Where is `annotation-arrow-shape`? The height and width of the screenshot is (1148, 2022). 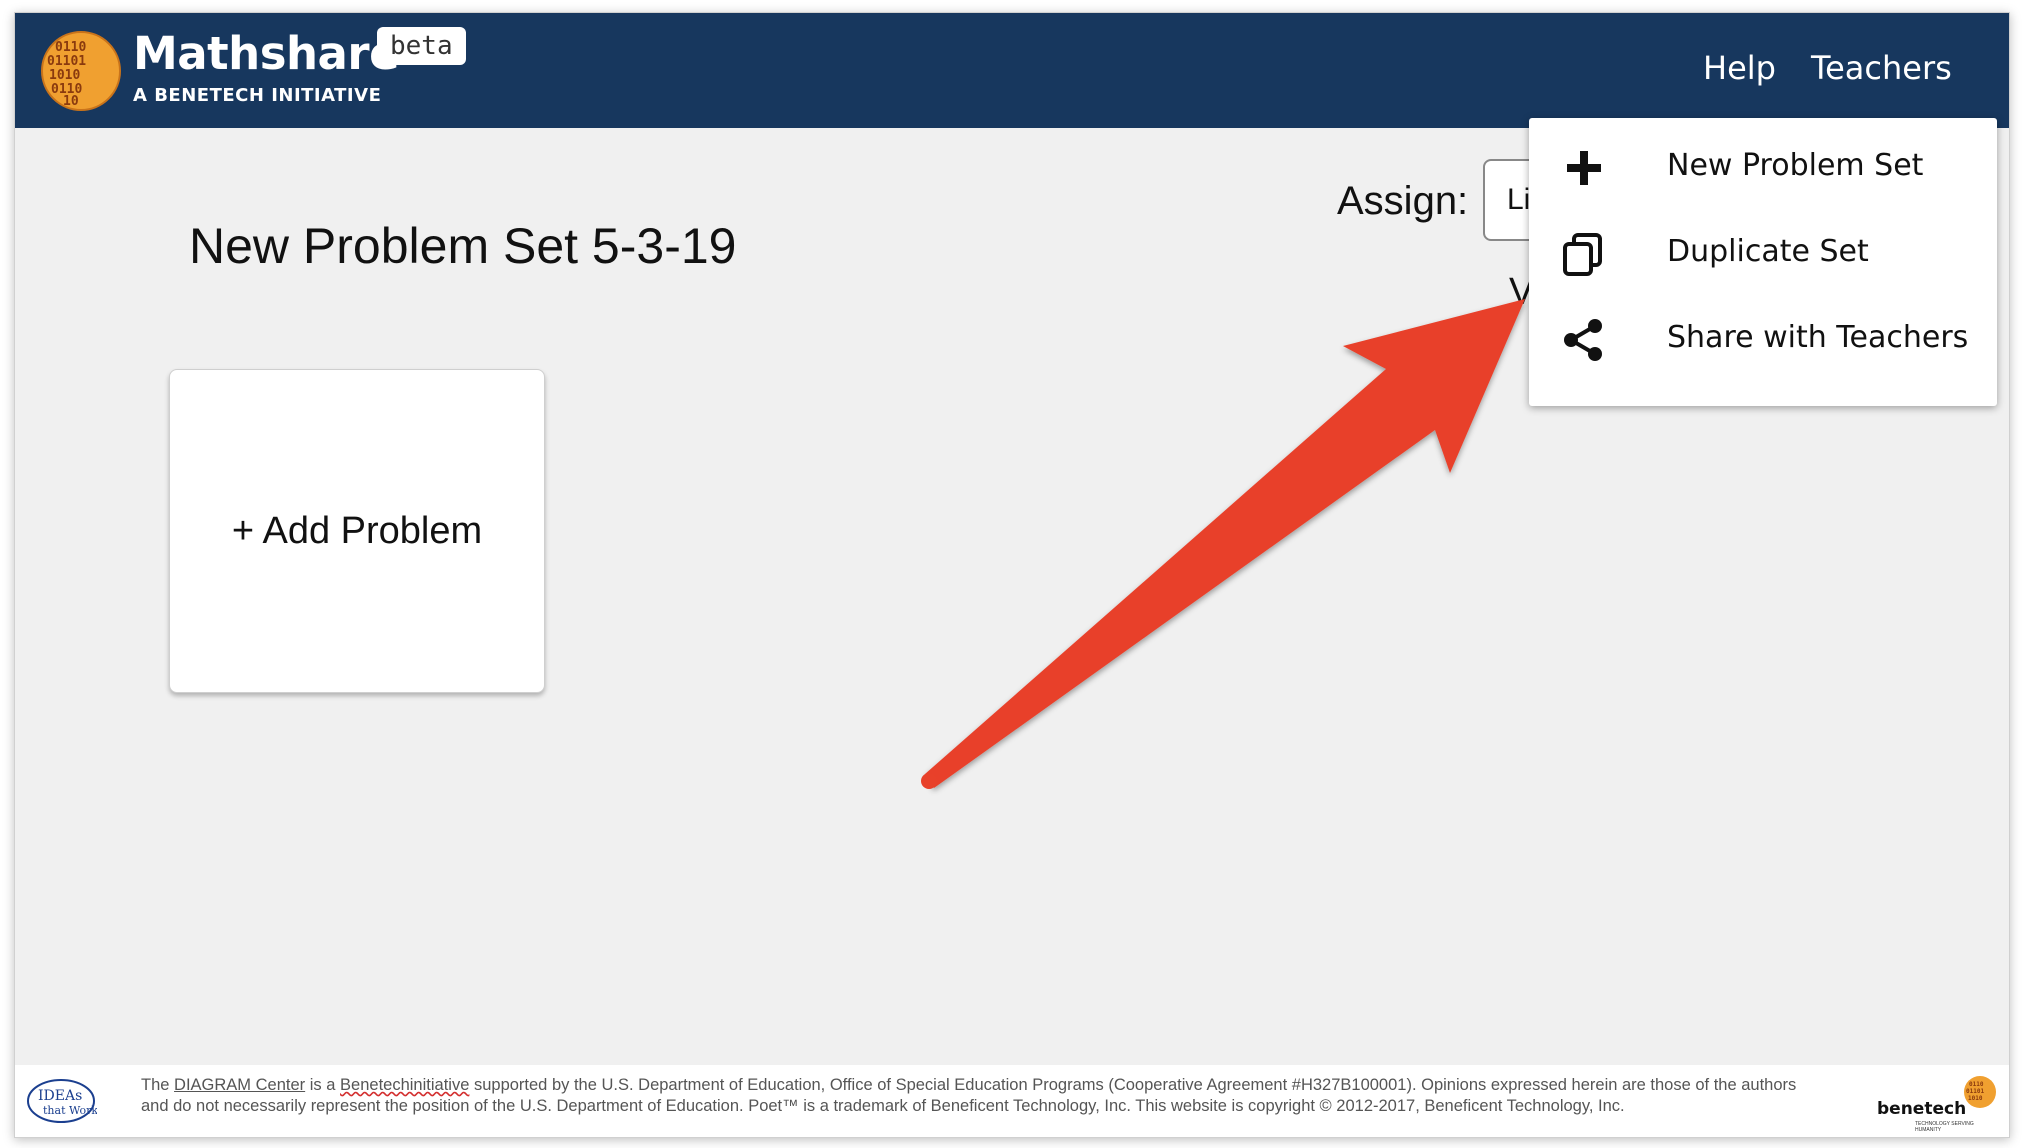 annotation-arrow-shape is located at coordinates (1225, 543).